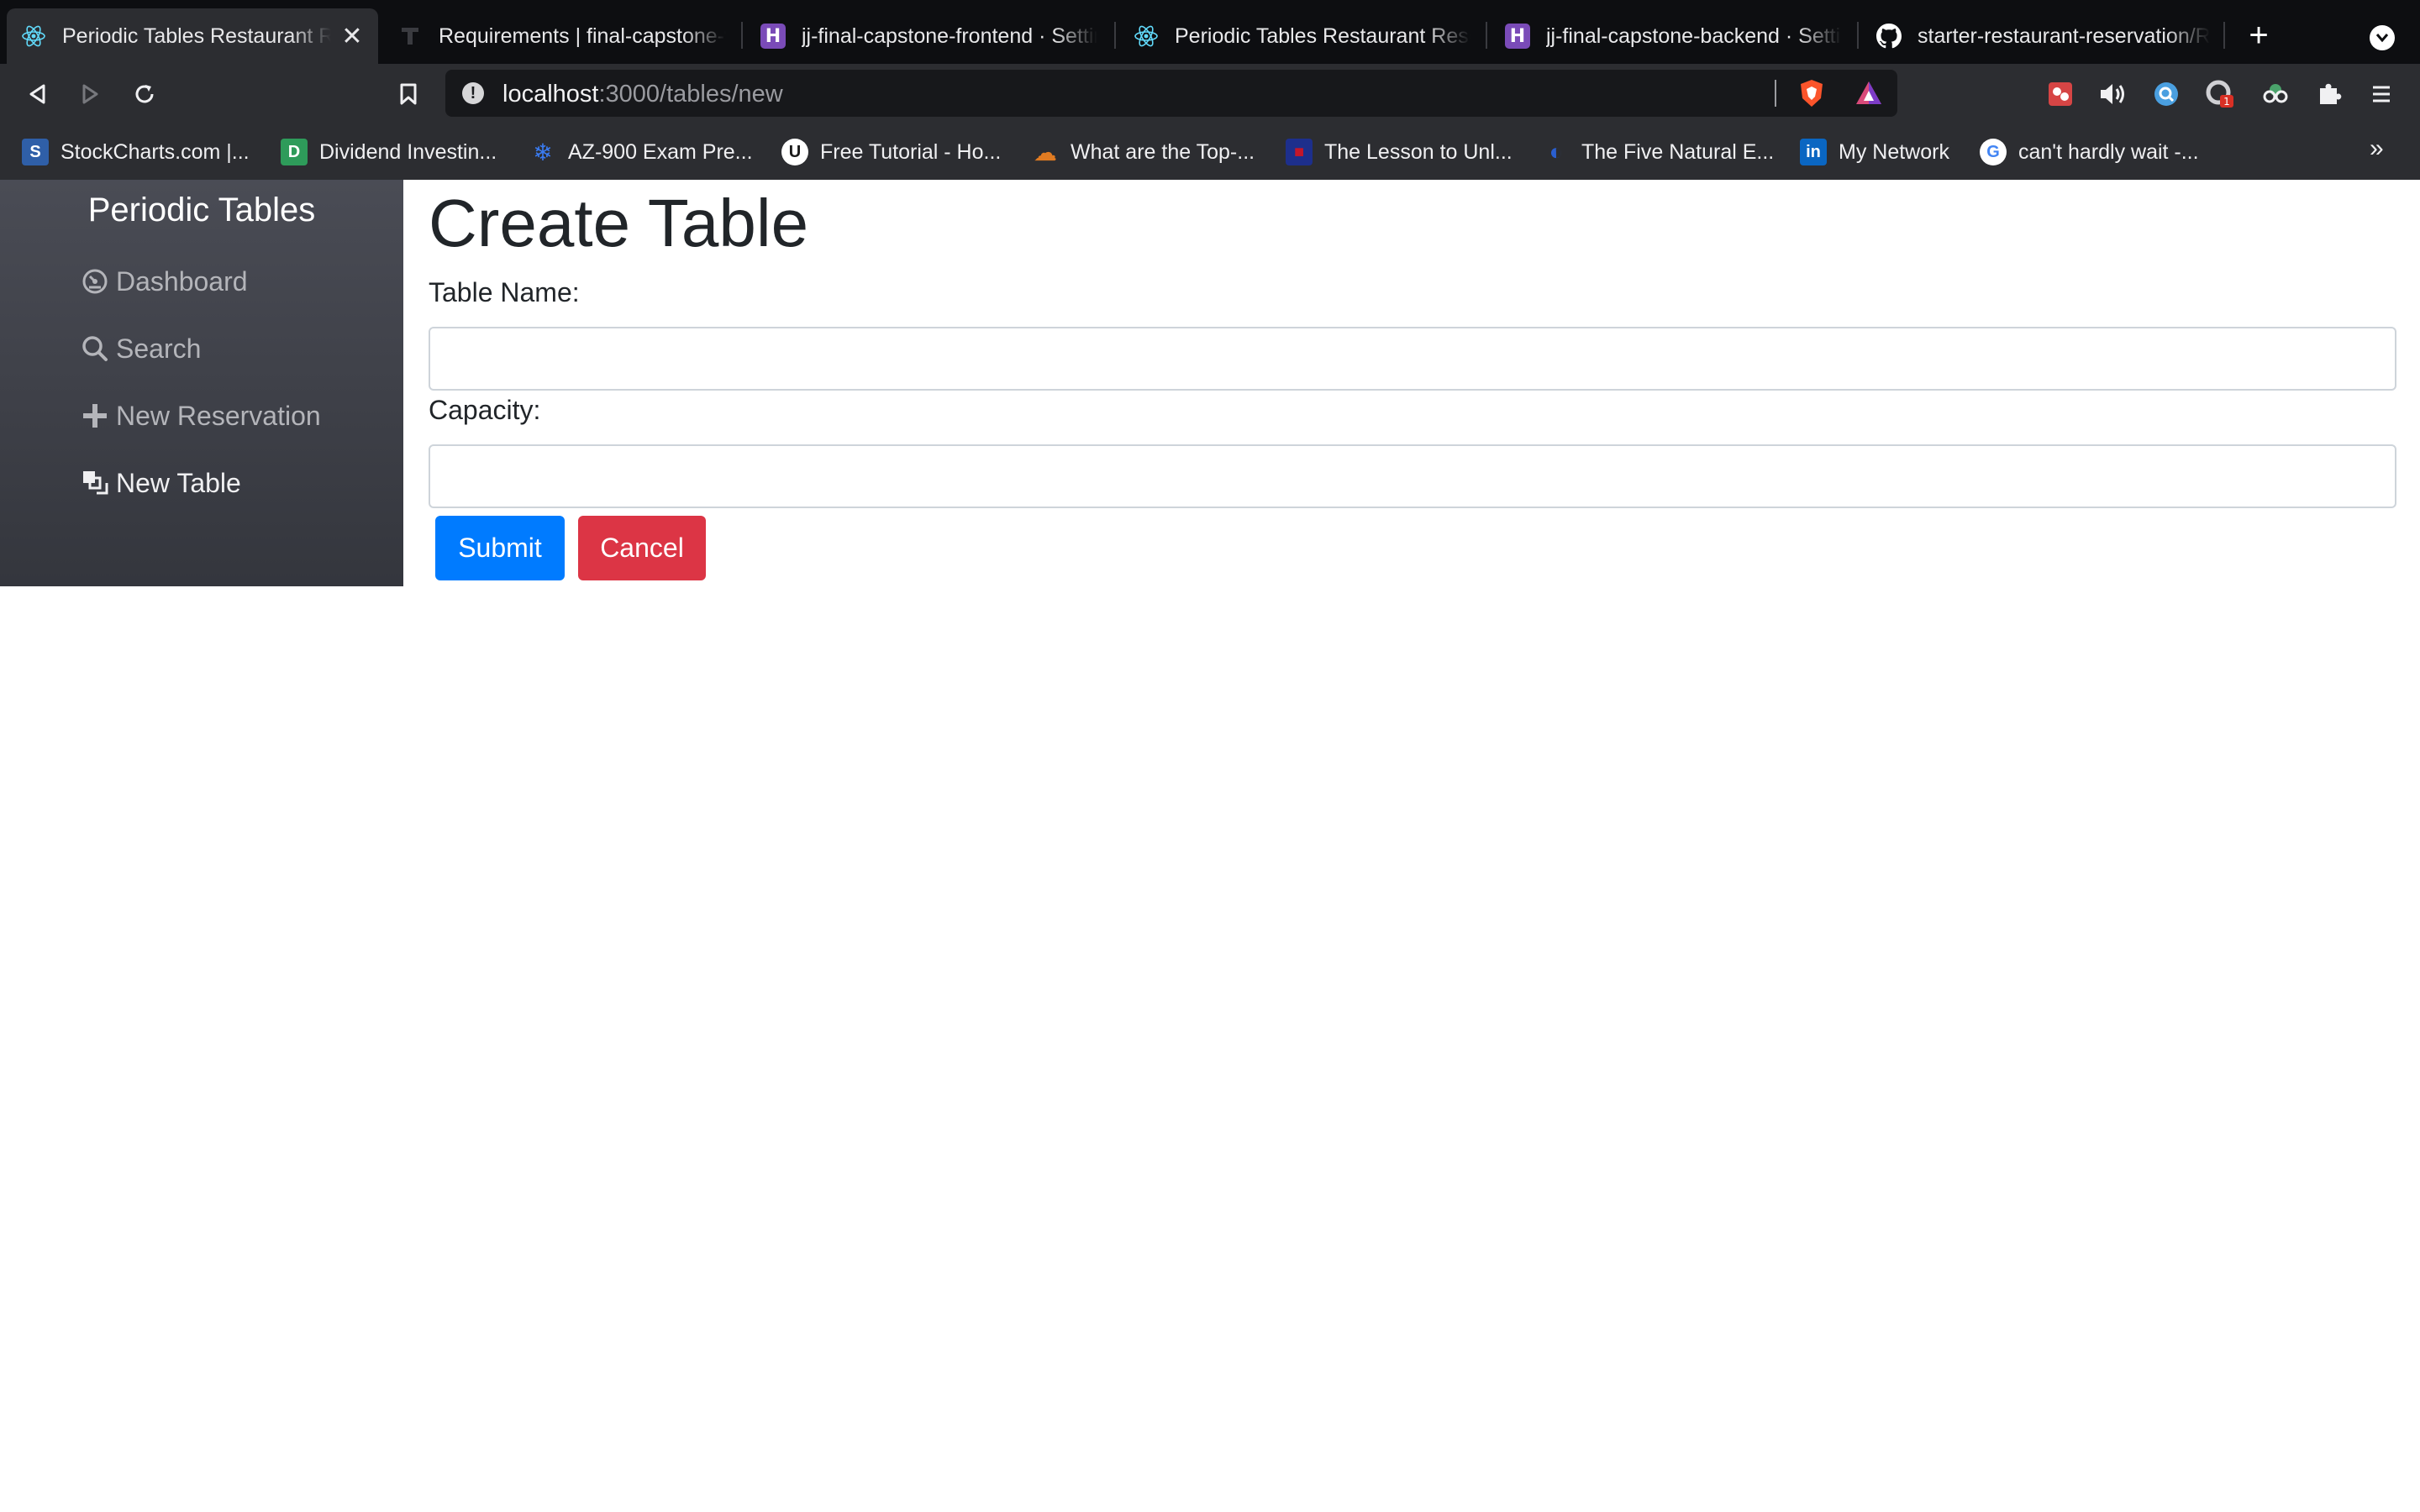 This screenshot has width=2420, height=1512. What do you see at coordinates (2258, 35) in the screenshot?
I see `new-tab-button: +` at bounding box center [2258, 35].